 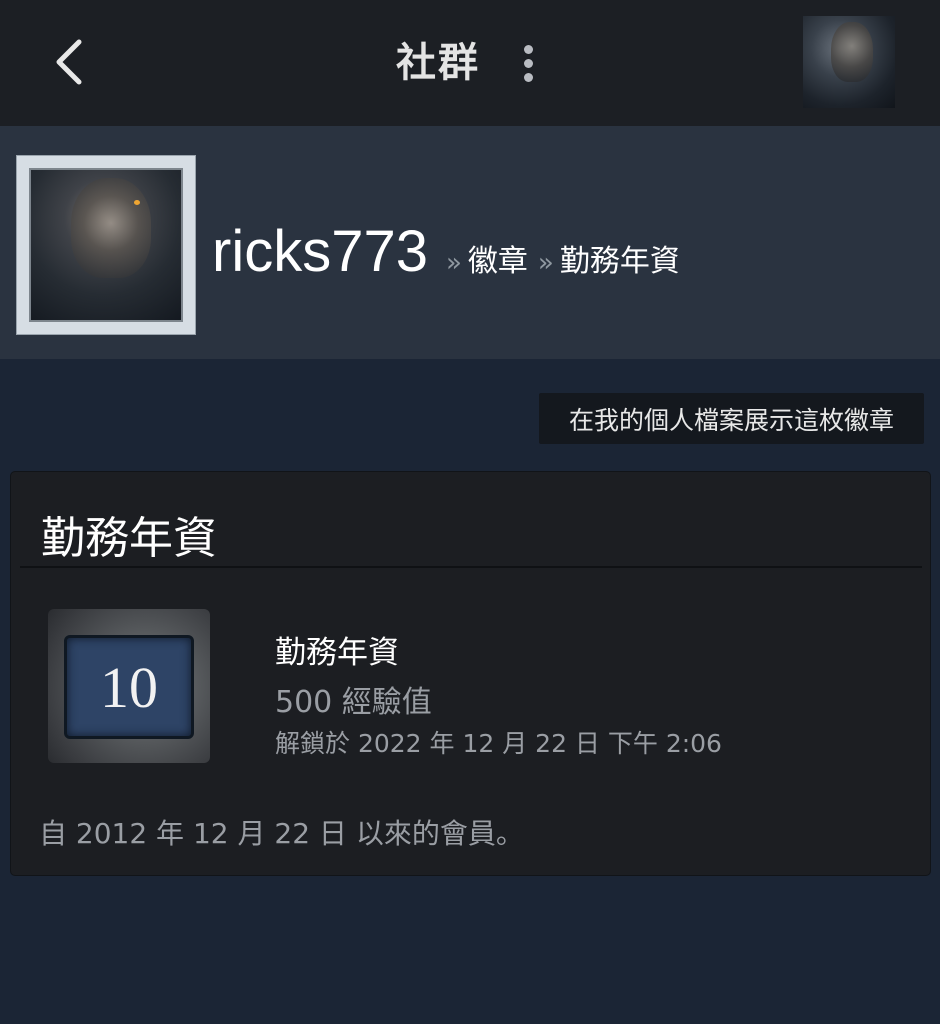 I want to click on back-button, so click(x=70, y=62).